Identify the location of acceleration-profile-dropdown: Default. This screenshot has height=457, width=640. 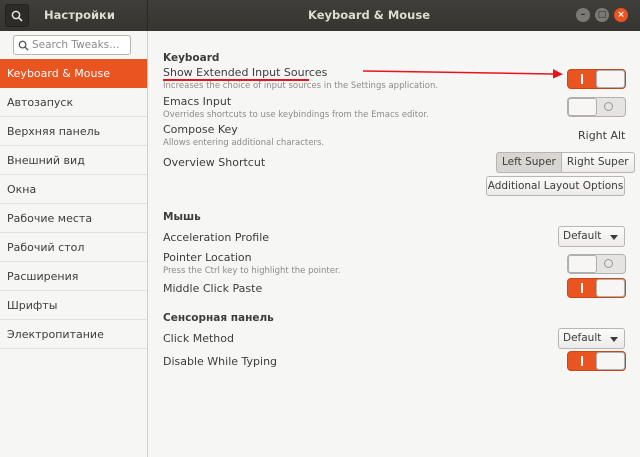
(591, 236).